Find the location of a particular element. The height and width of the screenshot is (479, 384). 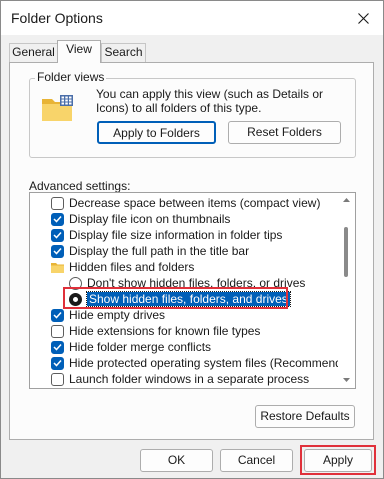

folder-icon is located at coordinates (57, 267).